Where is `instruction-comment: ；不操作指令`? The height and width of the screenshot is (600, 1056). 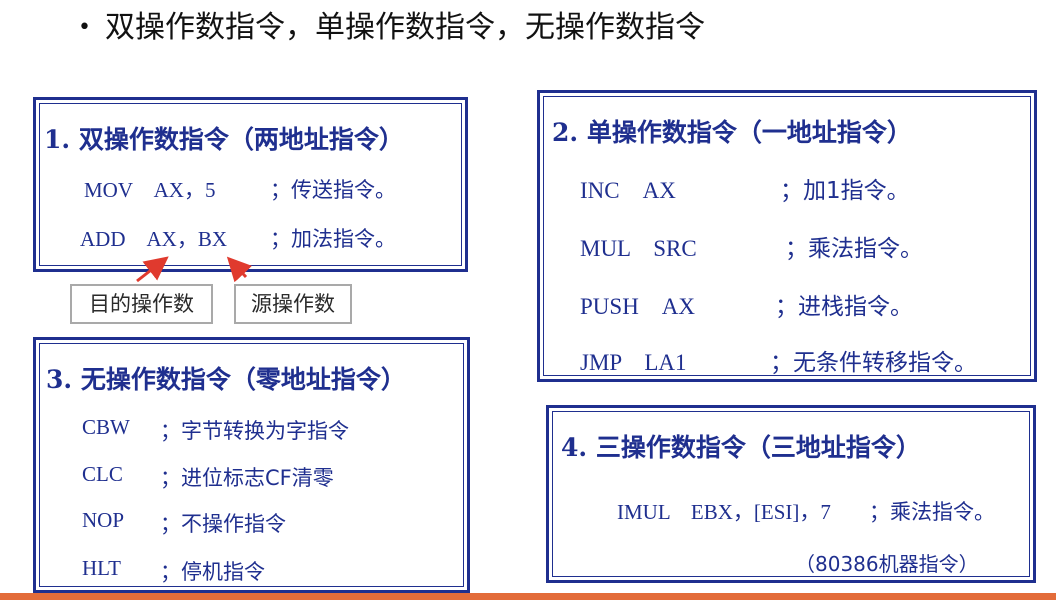
instruction-comment: ；不操作指令 is located at coordinates (223, 524).